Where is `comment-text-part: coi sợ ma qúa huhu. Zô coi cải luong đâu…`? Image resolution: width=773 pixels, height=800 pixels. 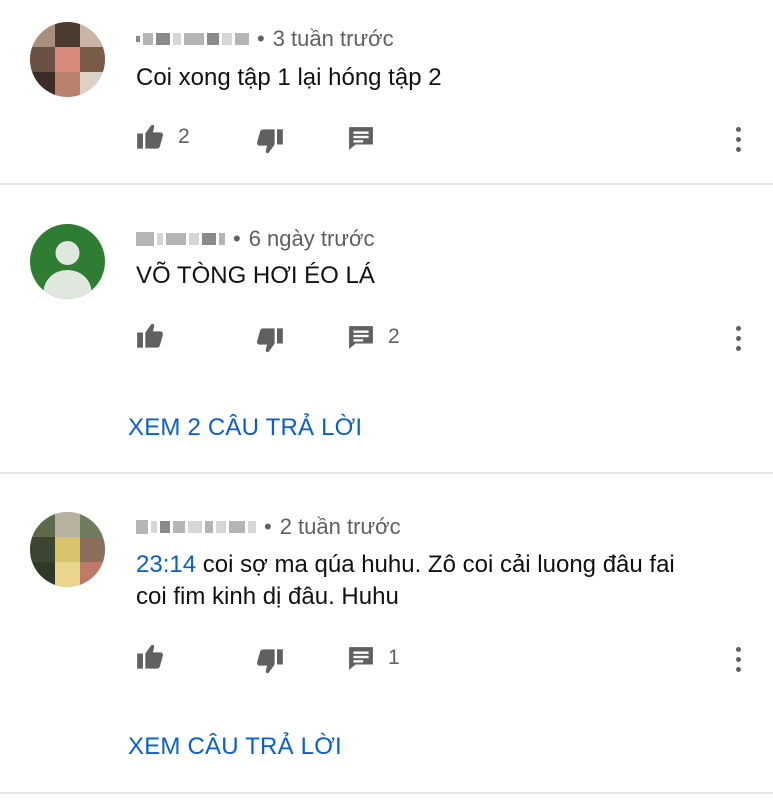
comment-text-part: coi sợ ma qúa huhu. Zô coi cải luong đâu… is located at coordinates (435, 564).